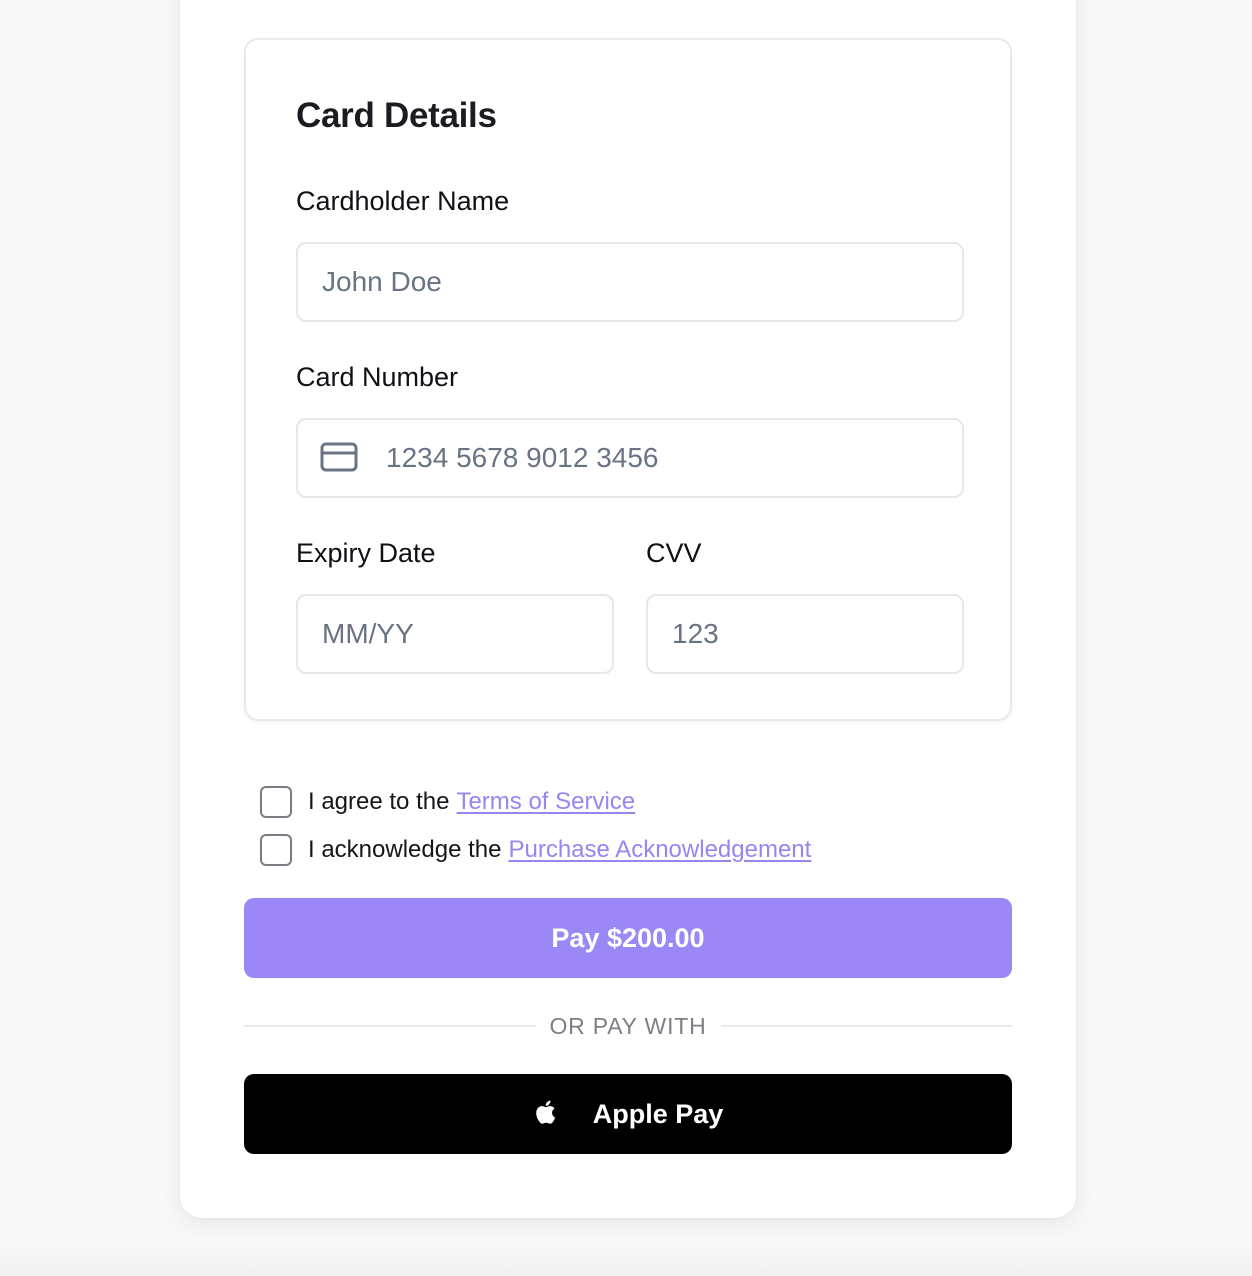 This screenshot has height=1276, width=1252. Describe the element at coordinates (405, 849) in the screenshot. I see `purchase-prefix-text: I acknowledge the` at that location.